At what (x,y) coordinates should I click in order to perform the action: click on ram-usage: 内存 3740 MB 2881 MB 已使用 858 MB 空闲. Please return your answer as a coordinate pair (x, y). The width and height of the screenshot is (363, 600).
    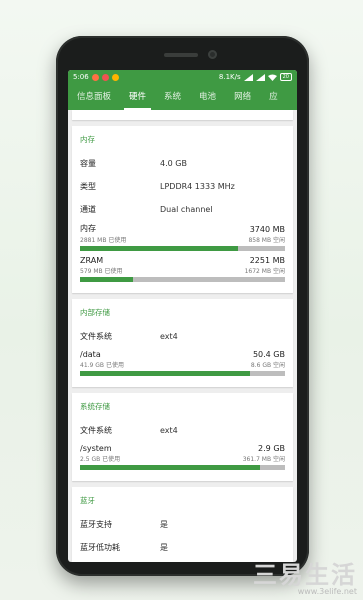
    Looking at the image, I should click on (182, 237).